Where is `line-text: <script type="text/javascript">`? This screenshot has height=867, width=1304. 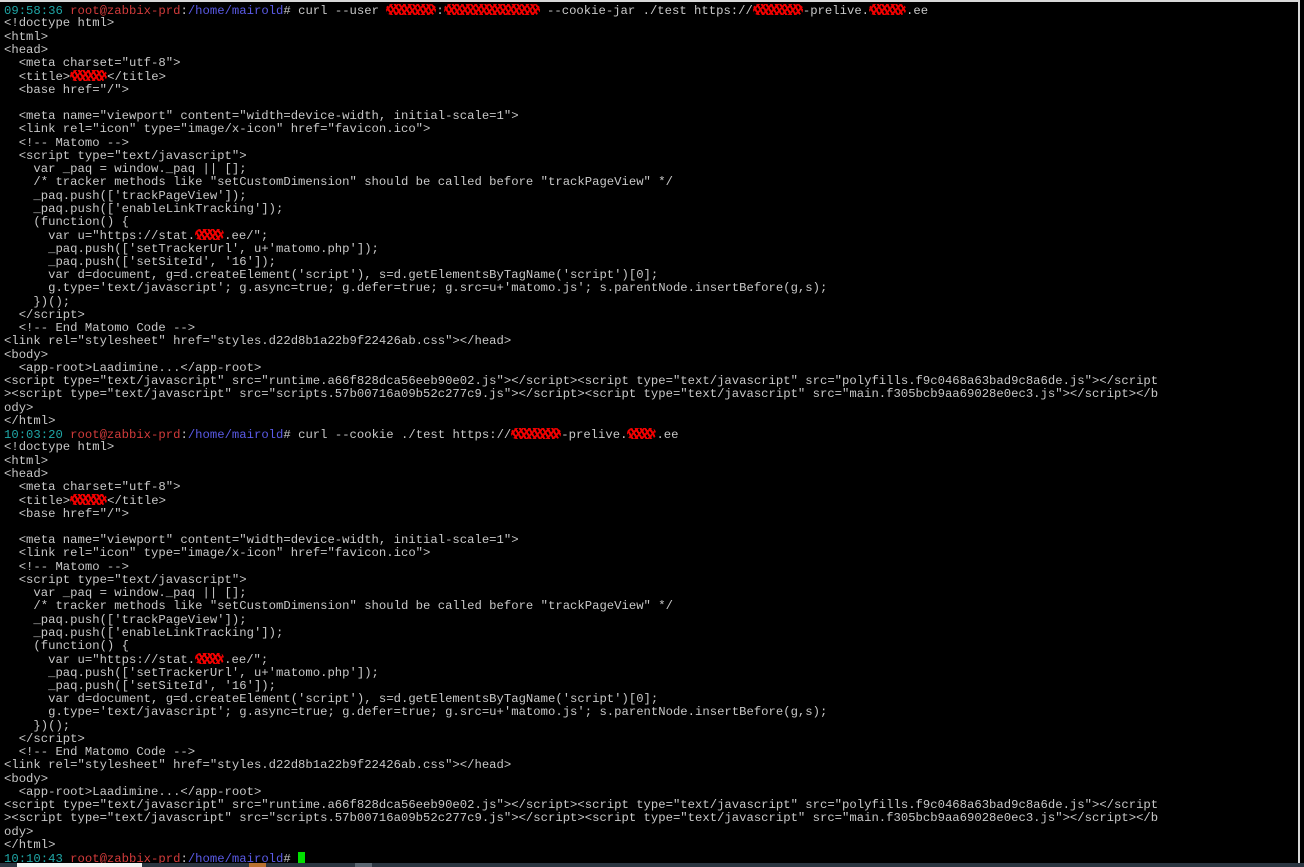
line-text: <script type="text/javascript"> is located at coordinates (125, 155).